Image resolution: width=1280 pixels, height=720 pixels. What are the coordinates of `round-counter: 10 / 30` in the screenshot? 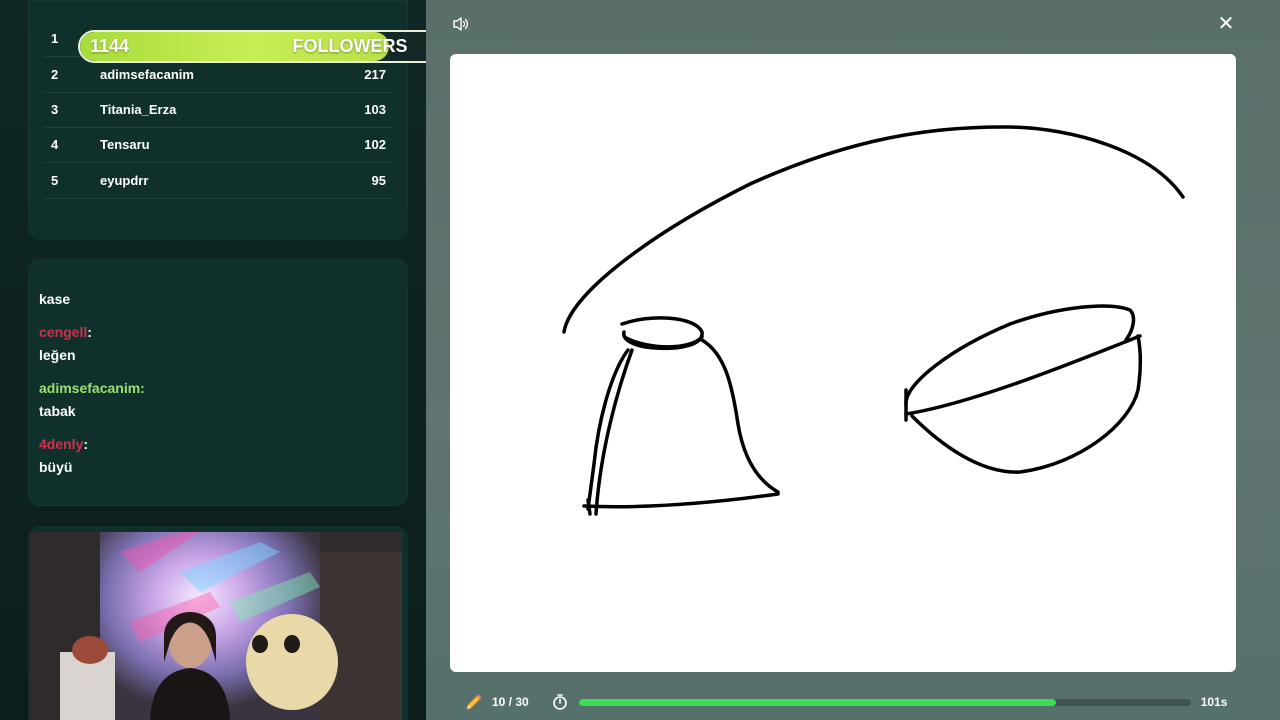 It's located at (510, 702).